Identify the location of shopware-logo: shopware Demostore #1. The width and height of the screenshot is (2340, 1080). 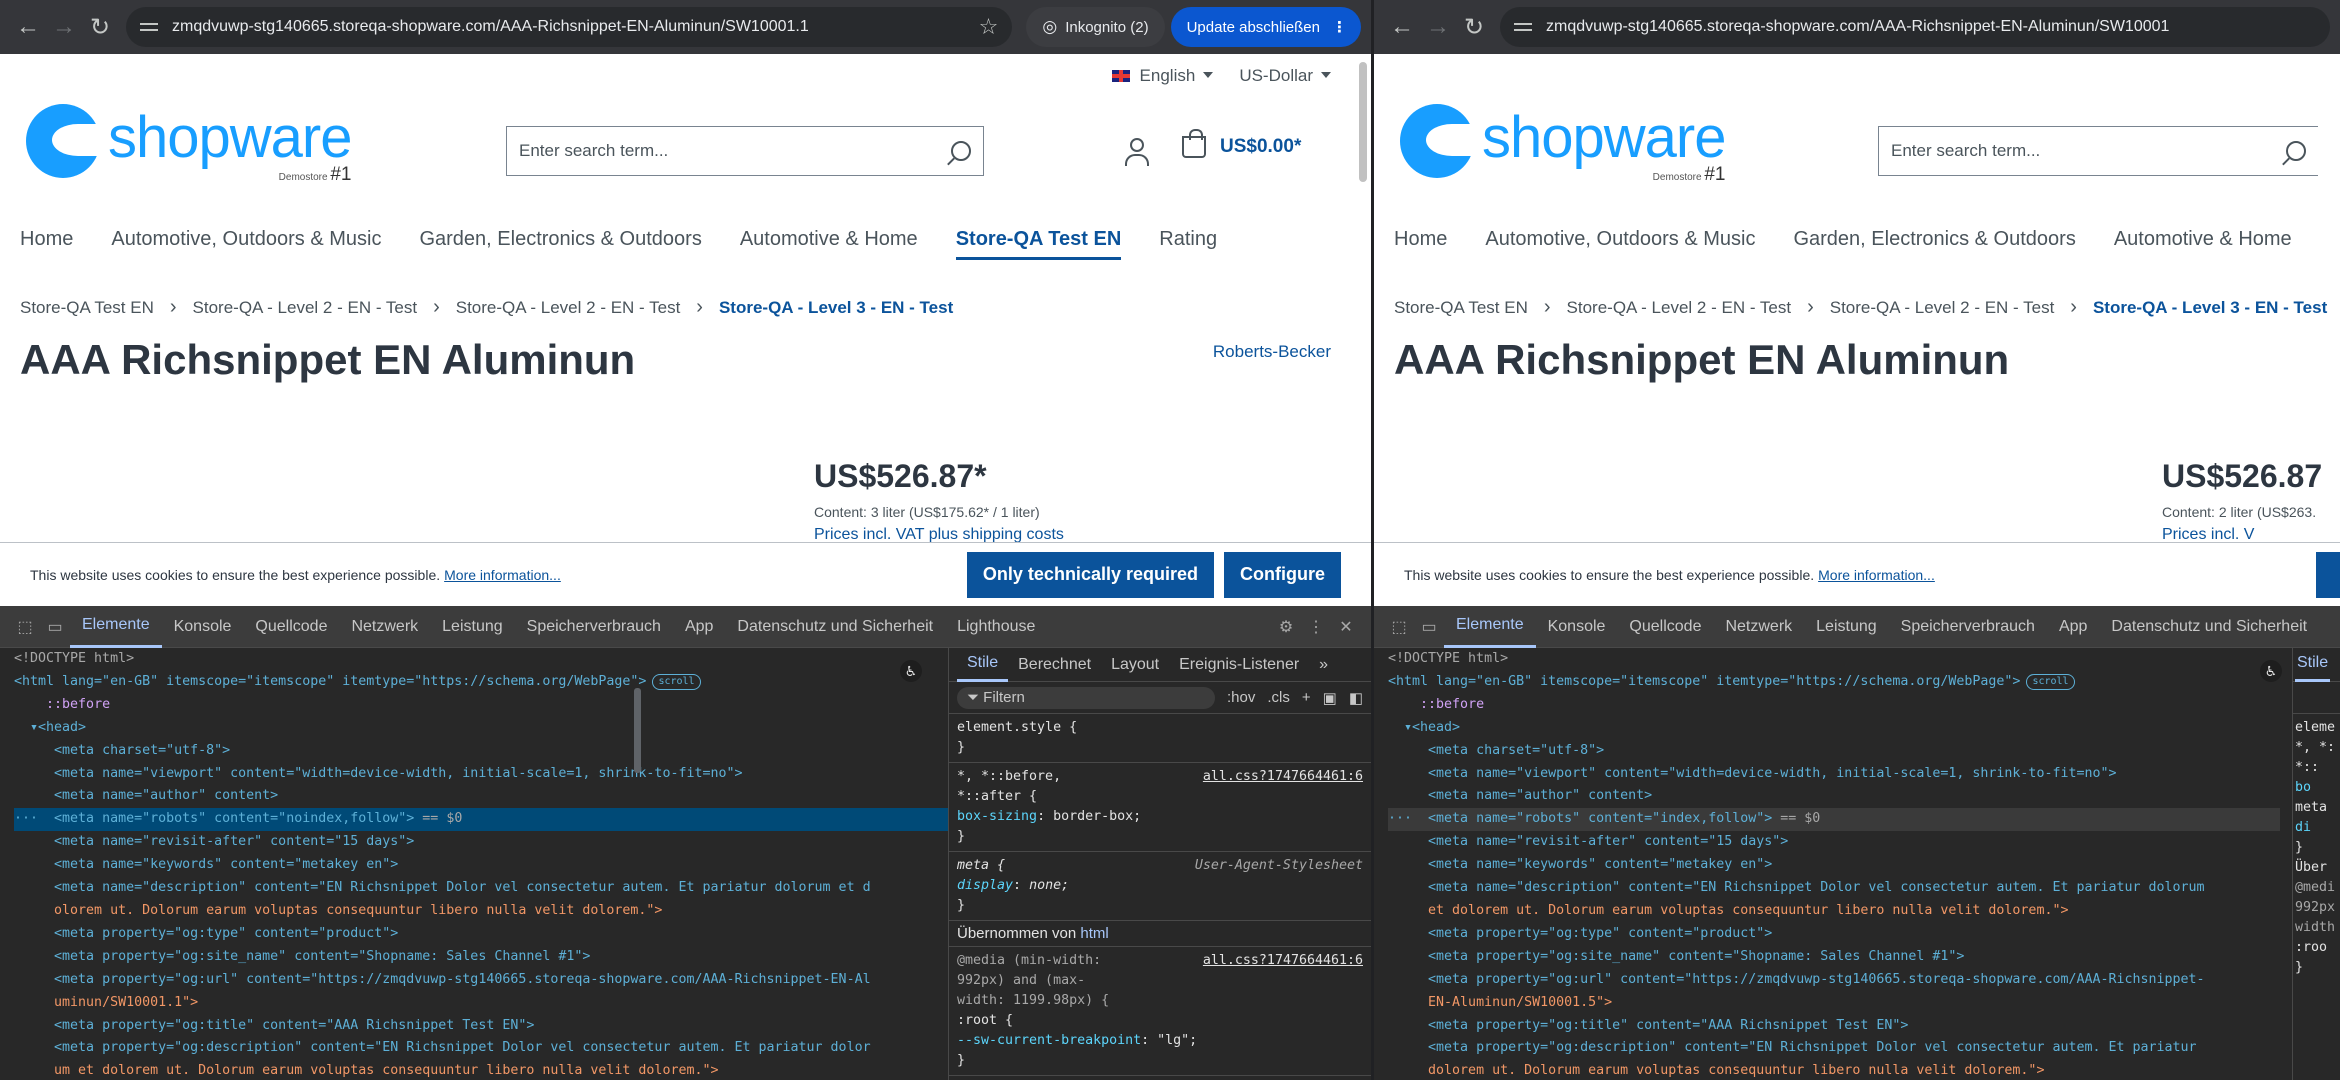
(189, 144).